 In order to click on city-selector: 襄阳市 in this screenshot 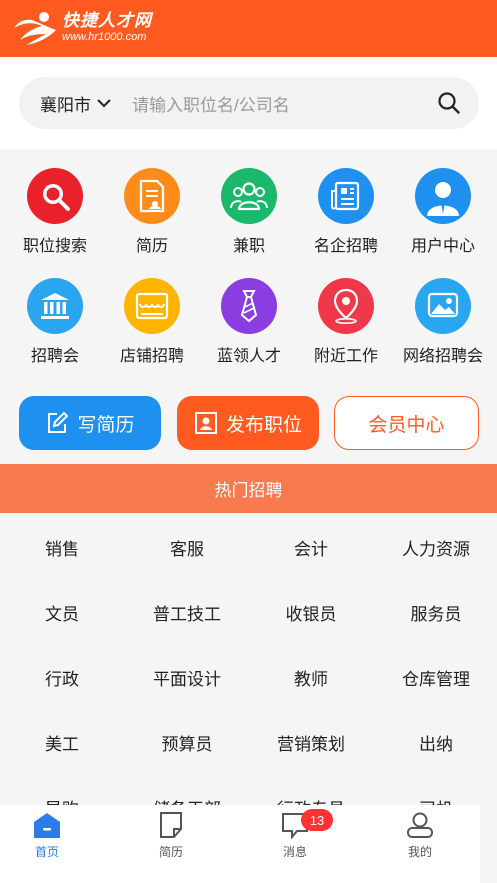, I will do `click(75, 103)`.